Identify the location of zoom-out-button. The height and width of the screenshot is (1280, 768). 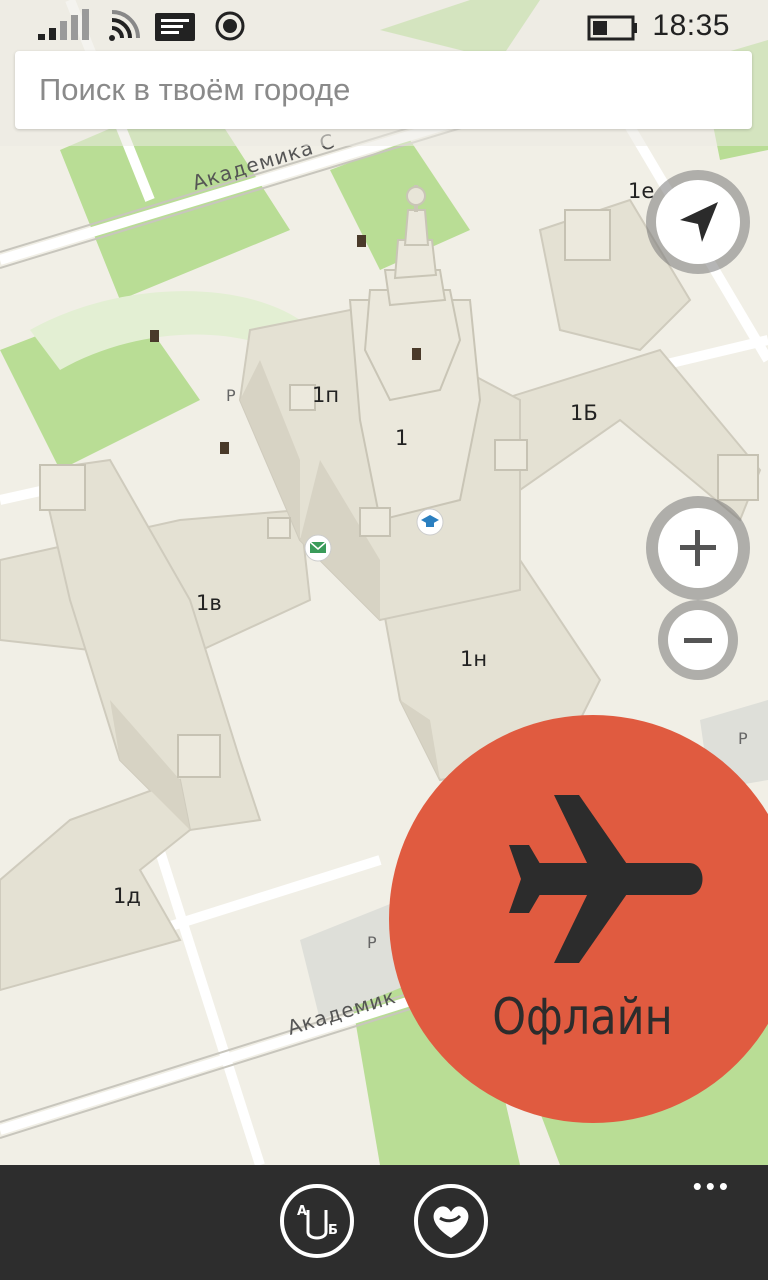
(698, 640).